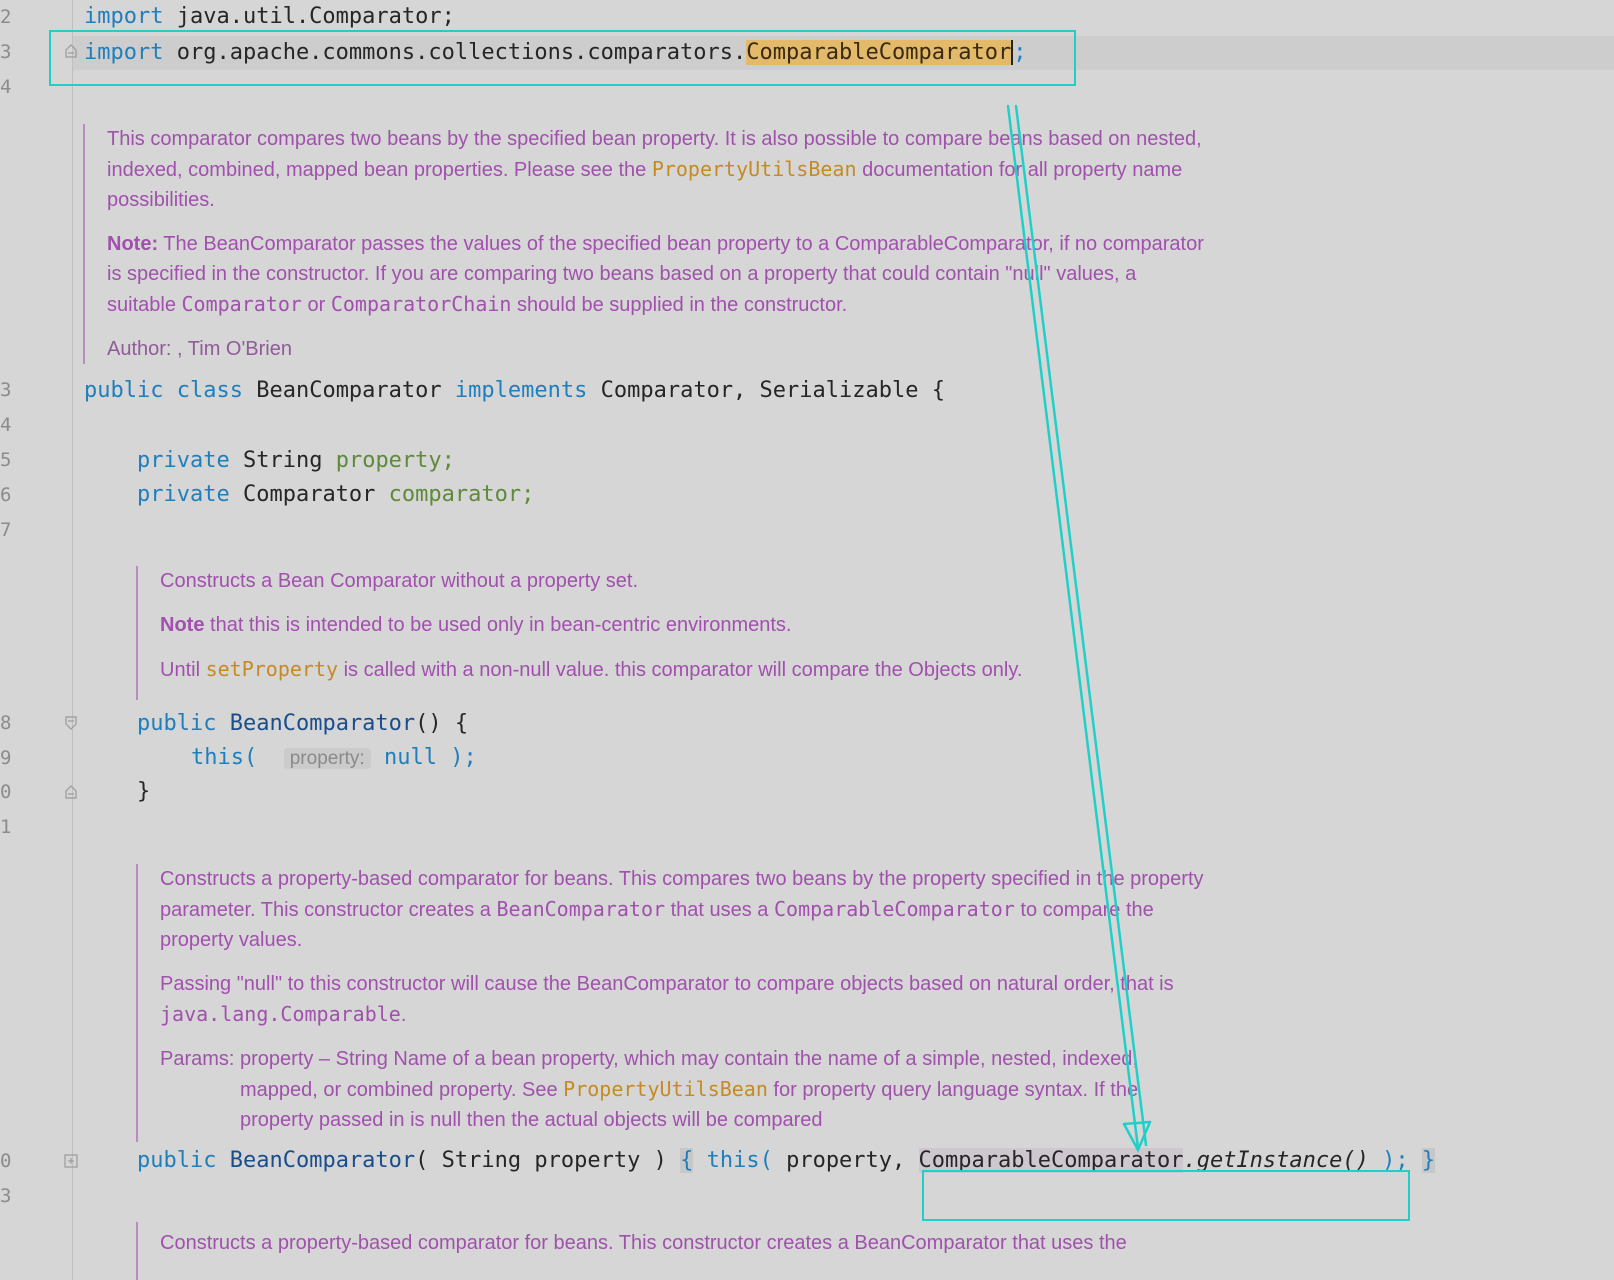 The image size is (1614, 1280). What do you see at coordinates (1079, 628) in the screenshot?
I see `annotation-arrow-icon` at bounding box center [1079, 628].